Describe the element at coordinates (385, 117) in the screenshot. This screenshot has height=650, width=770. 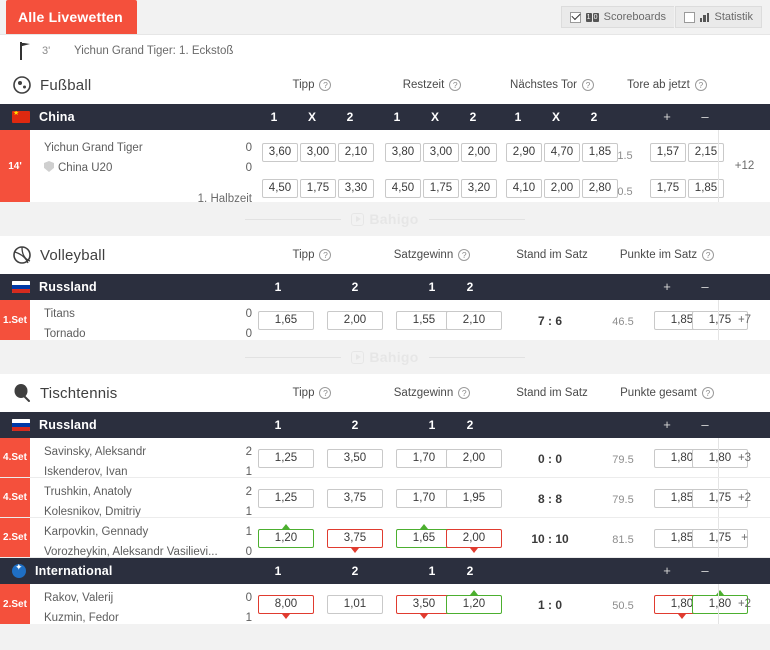
I see `league-header: China 1 X 2 1 X 2 1 X 2 + –` at that location.